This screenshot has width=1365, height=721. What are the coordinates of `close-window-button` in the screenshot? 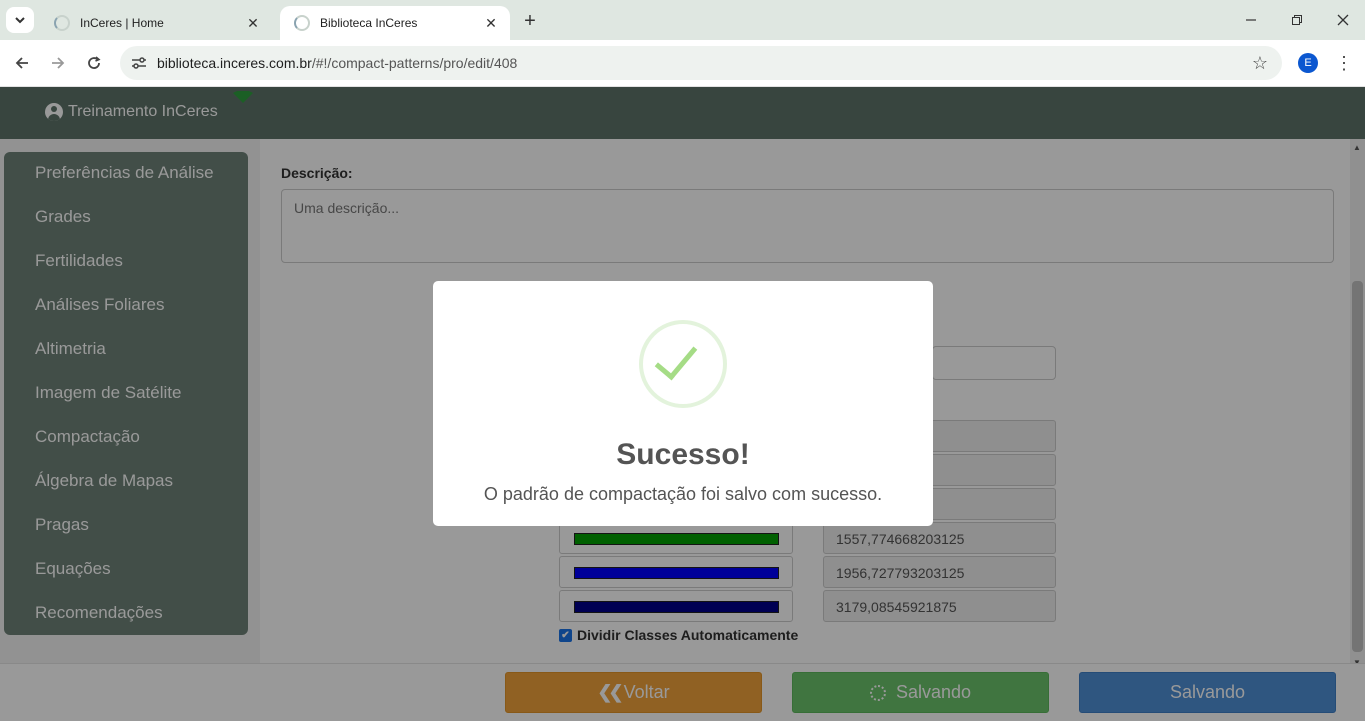 It's located at (1343, 20).